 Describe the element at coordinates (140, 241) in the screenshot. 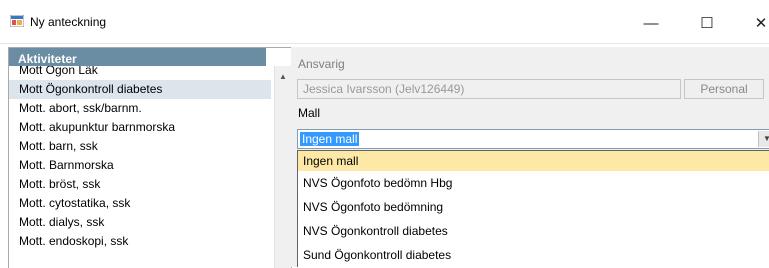

I see `list-item: Mott. endoskopi, ssk` at that location.